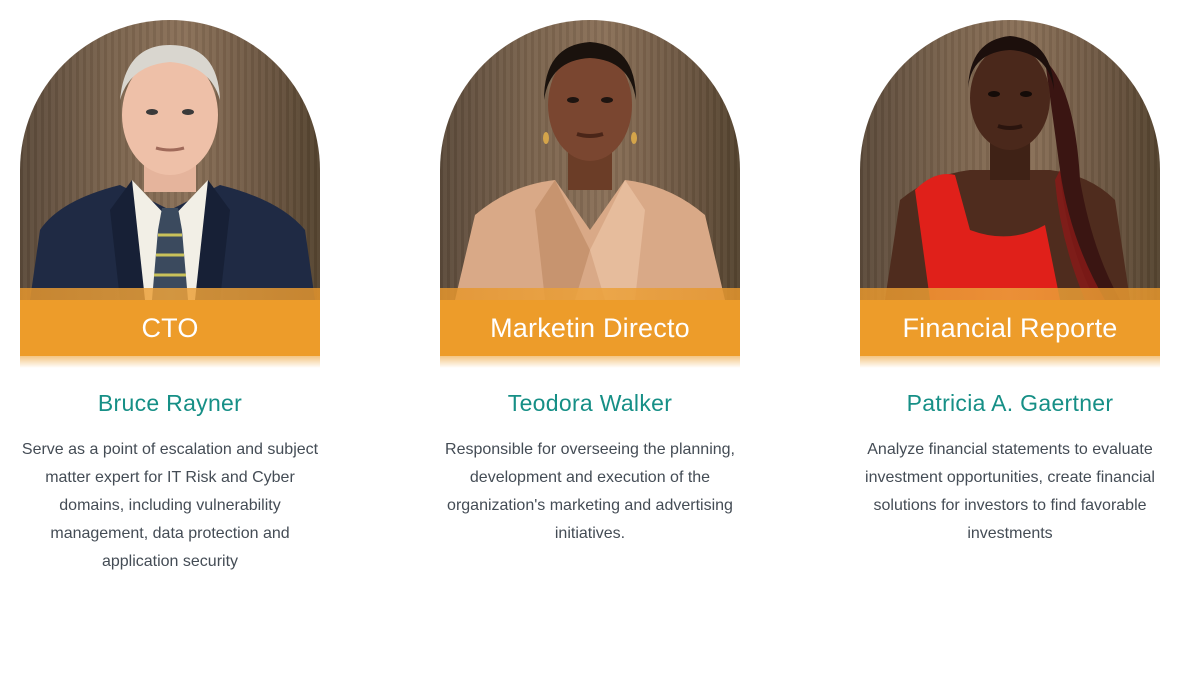 The height and width of the screenshot is (680, 1180). I want to click on person-name: Teodora Walker, so click(590, 403).